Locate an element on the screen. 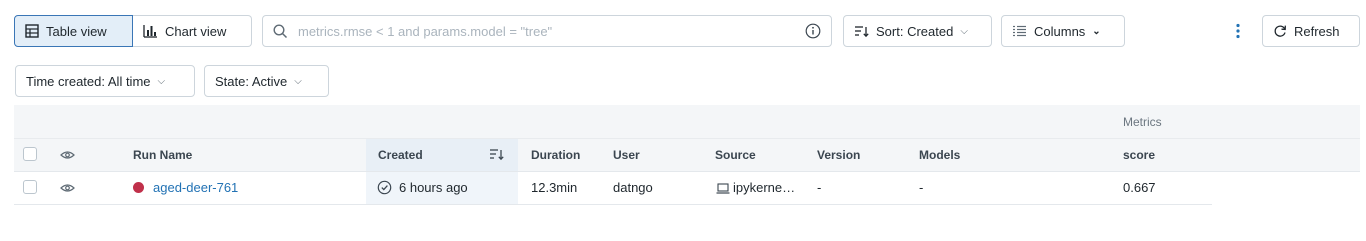  search-box is located at coordinates (547, 31).